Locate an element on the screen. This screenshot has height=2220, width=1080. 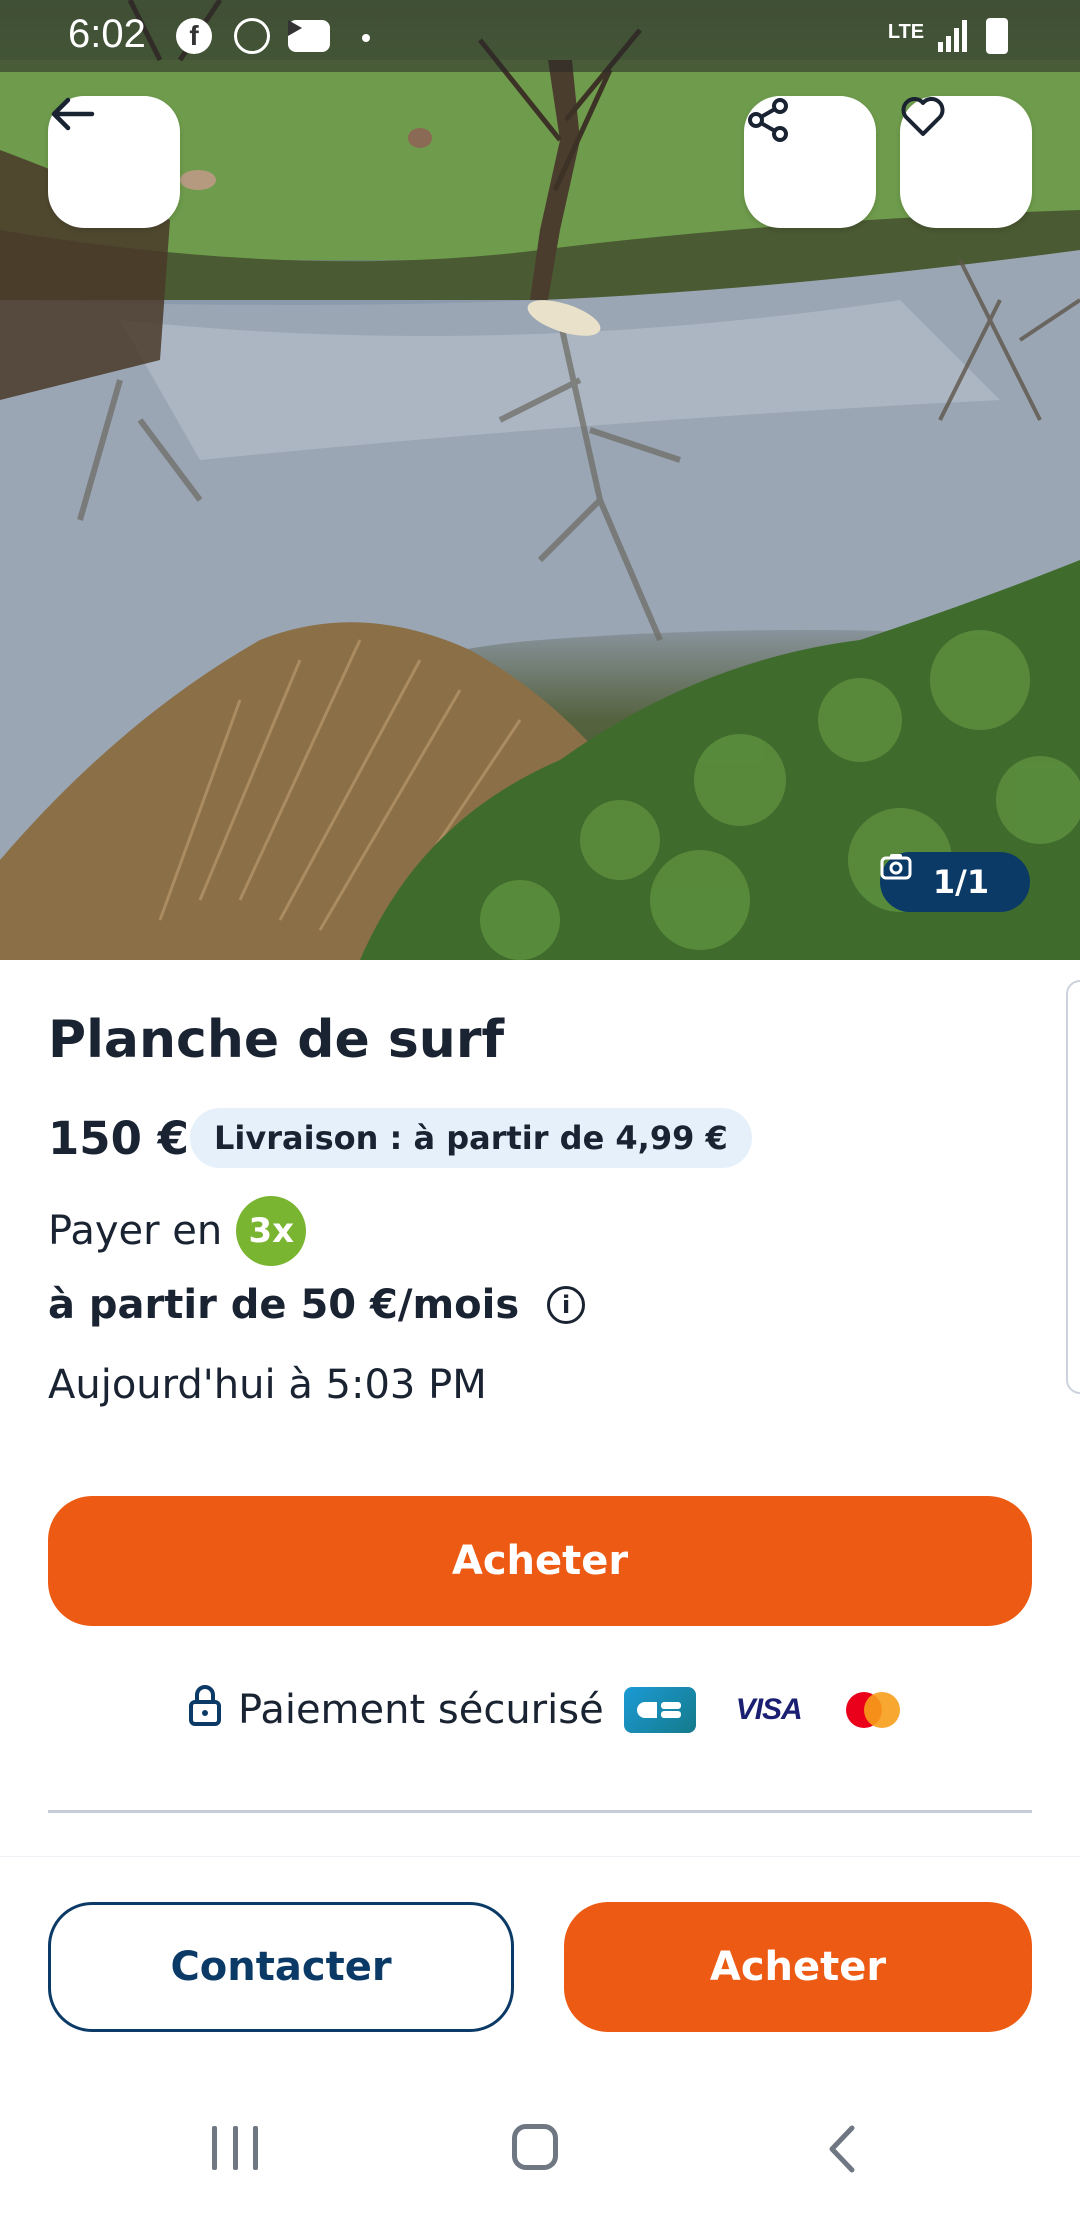
installments-row: Payer en 3x is located at coordinates (177, 1231).